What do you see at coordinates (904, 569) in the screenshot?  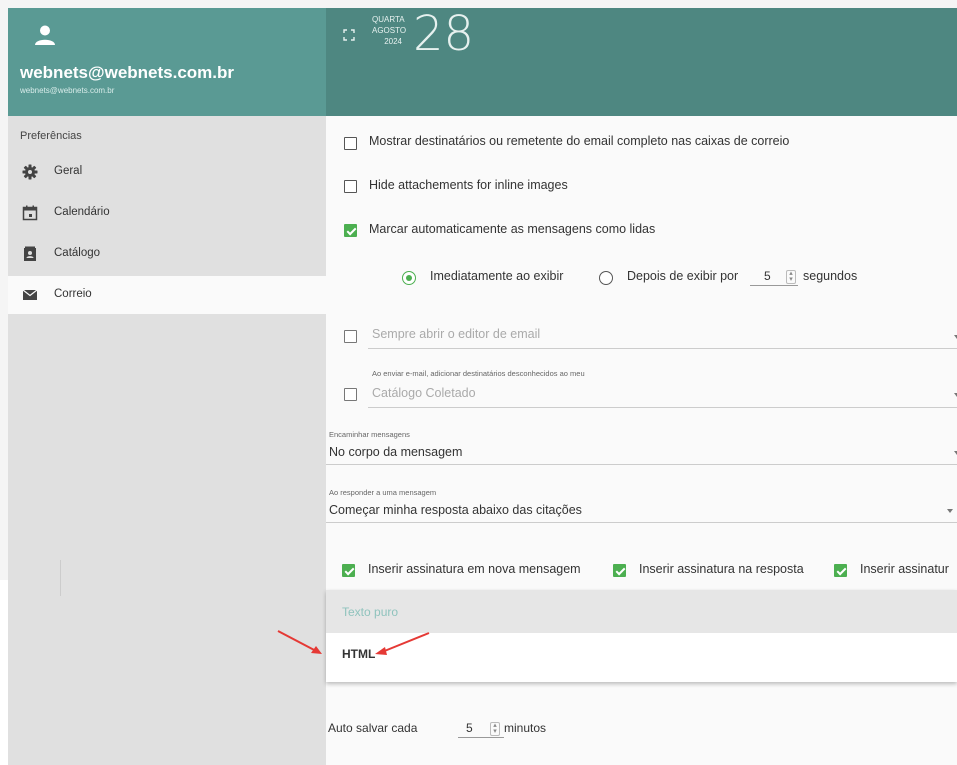 I see `sig-forward-label: Inserir assinatur` at bounding box center [904, 569].